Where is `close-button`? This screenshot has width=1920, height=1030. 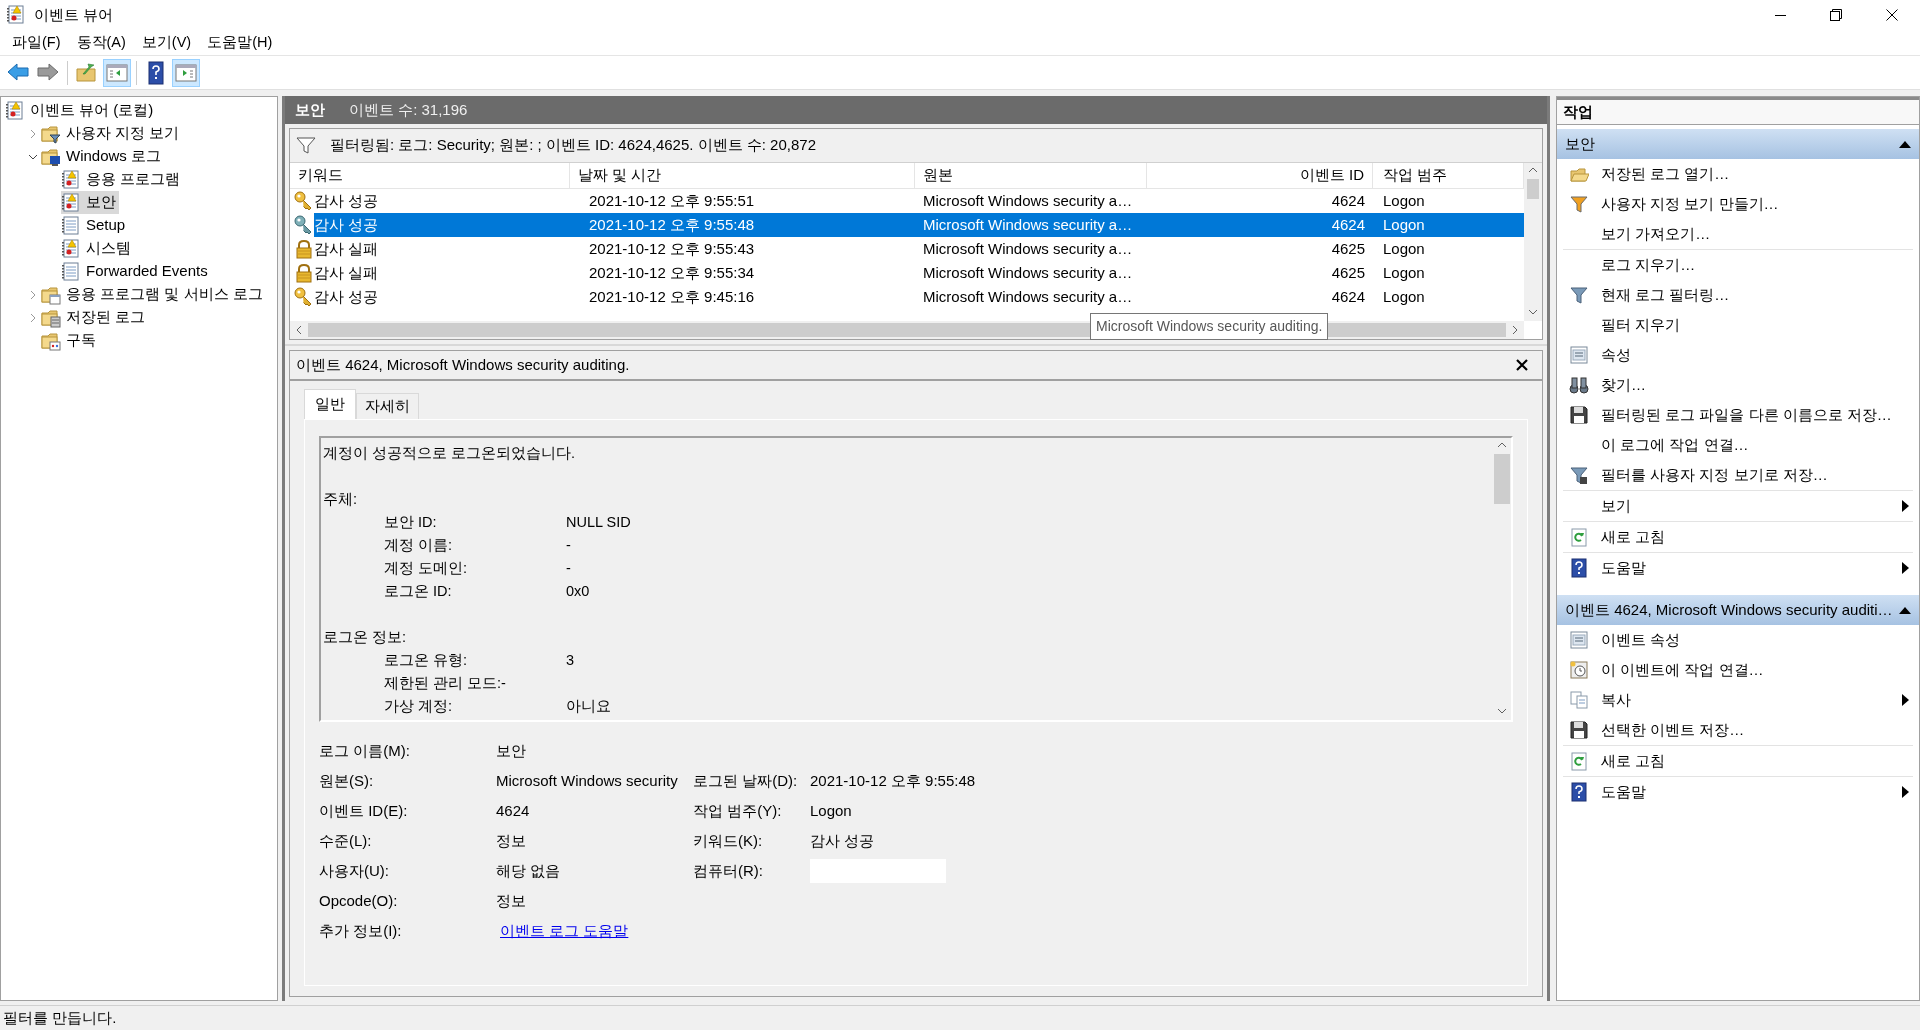 close-button is located at coordinates (1522, 365).